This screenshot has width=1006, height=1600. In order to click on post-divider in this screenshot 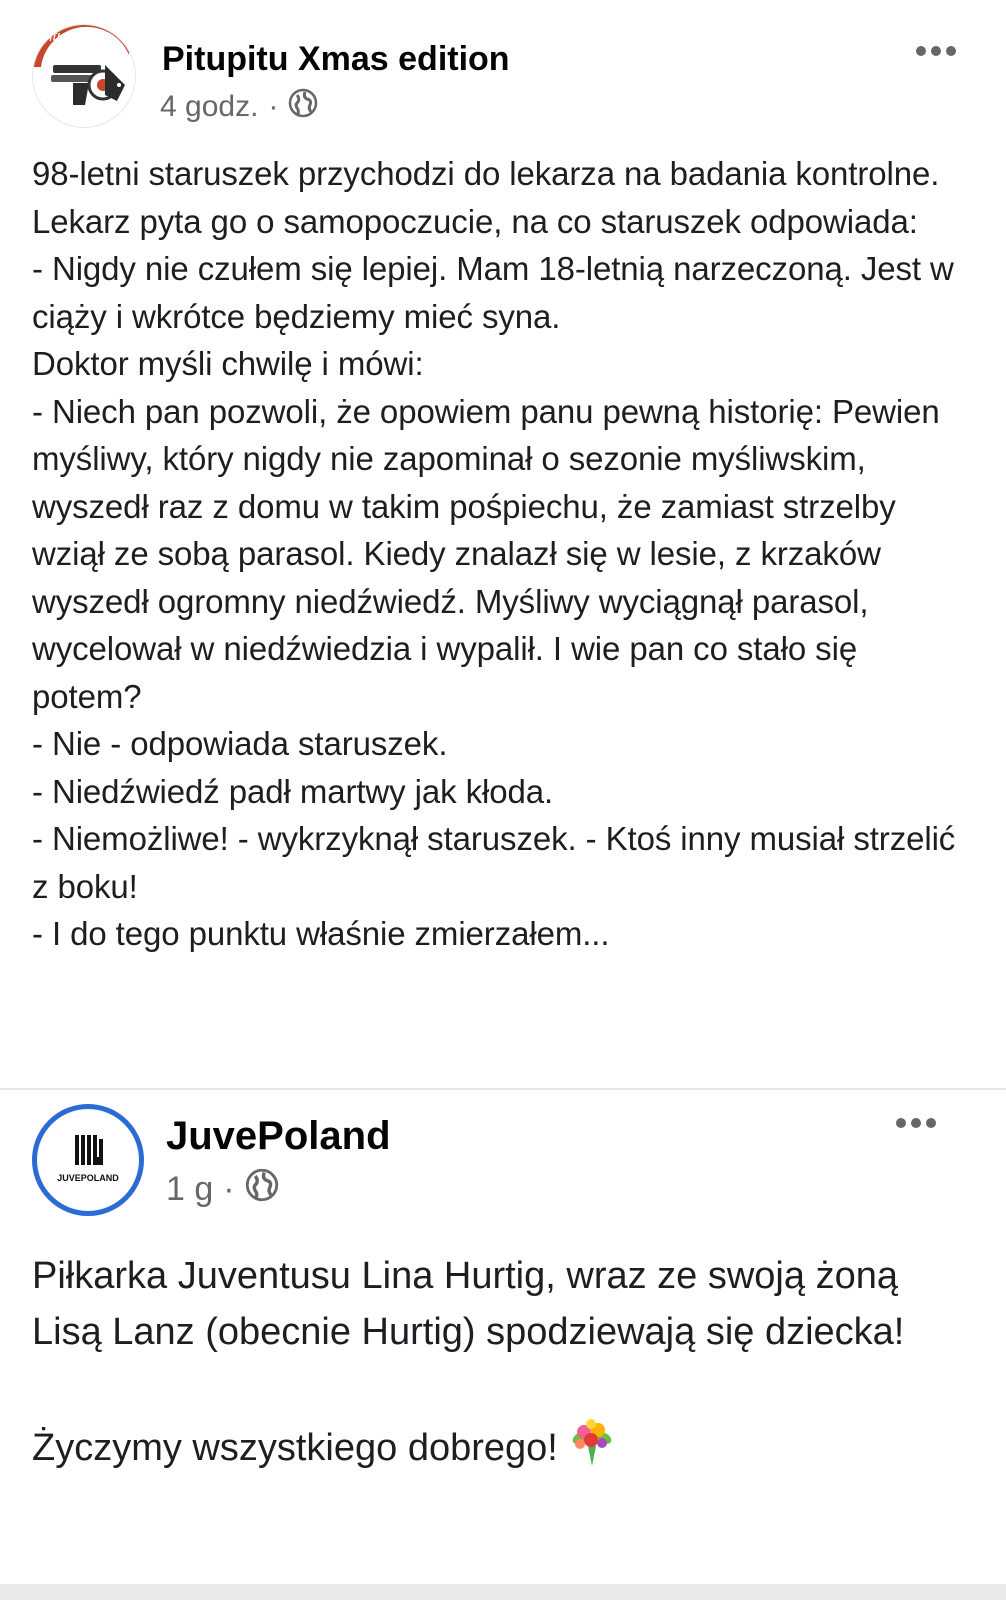, I will do `click(503, 1089)`.